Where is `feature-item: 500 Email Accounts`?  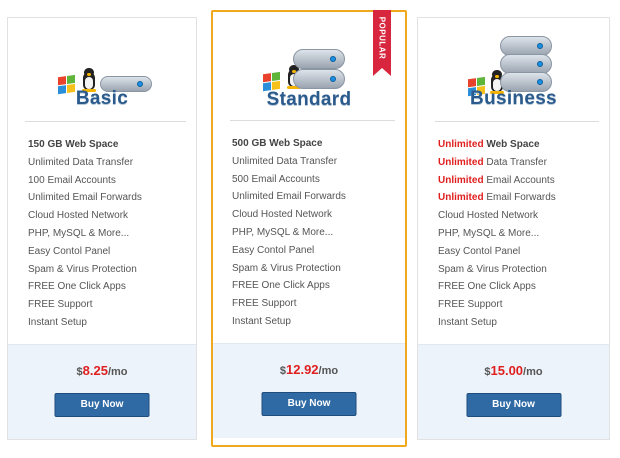
feature-item: 500 Email Accounts is located at coordinates (276, 179).